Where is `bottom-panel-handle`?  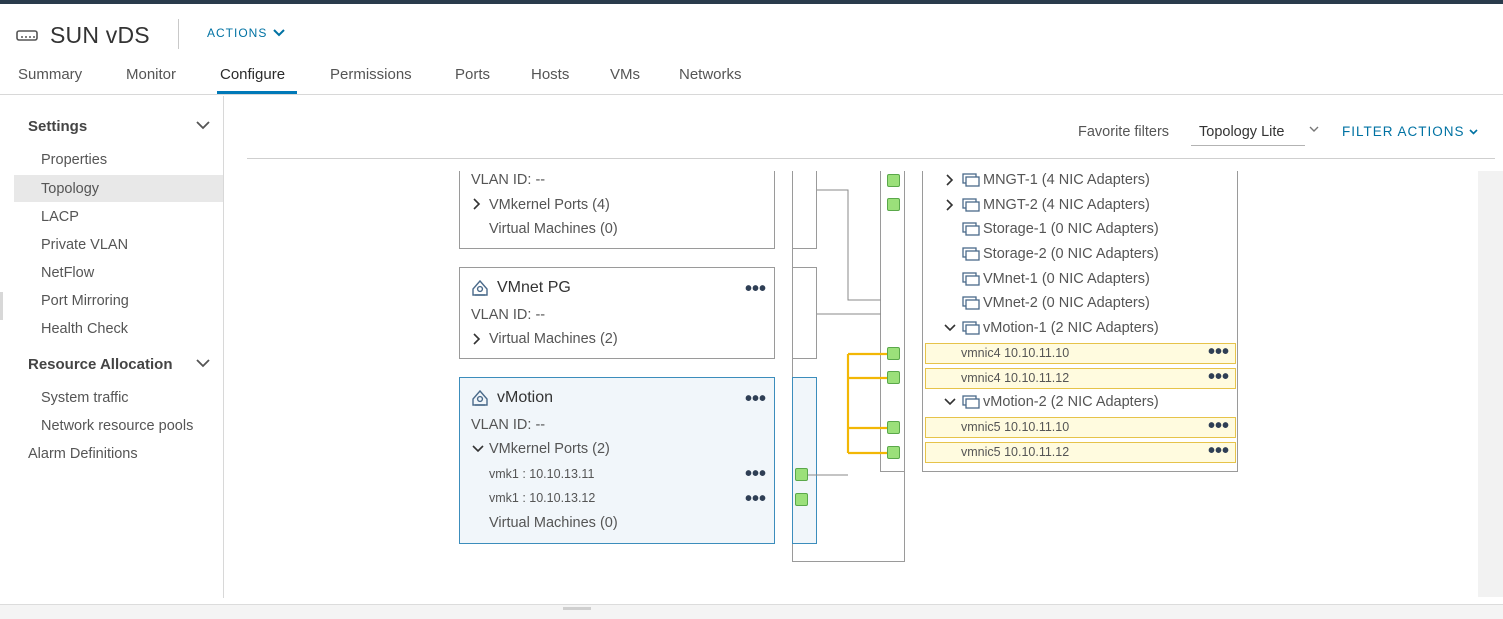
bottom-panel-handle is located at coordinates (577, 608).